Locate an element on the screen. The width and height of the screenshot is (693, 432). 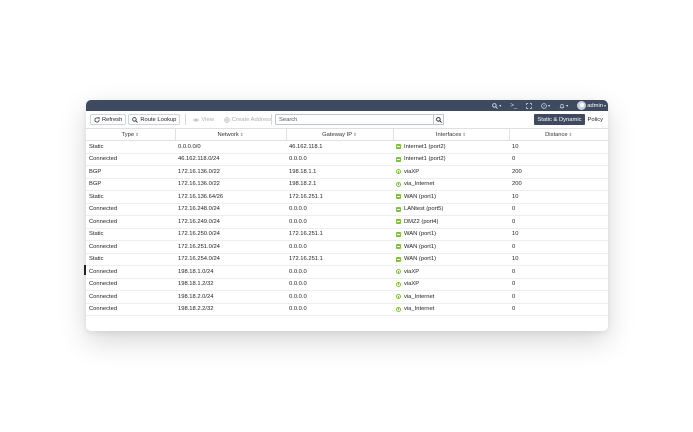
refresh-label: Refresh is located at coordinates (112, 119).